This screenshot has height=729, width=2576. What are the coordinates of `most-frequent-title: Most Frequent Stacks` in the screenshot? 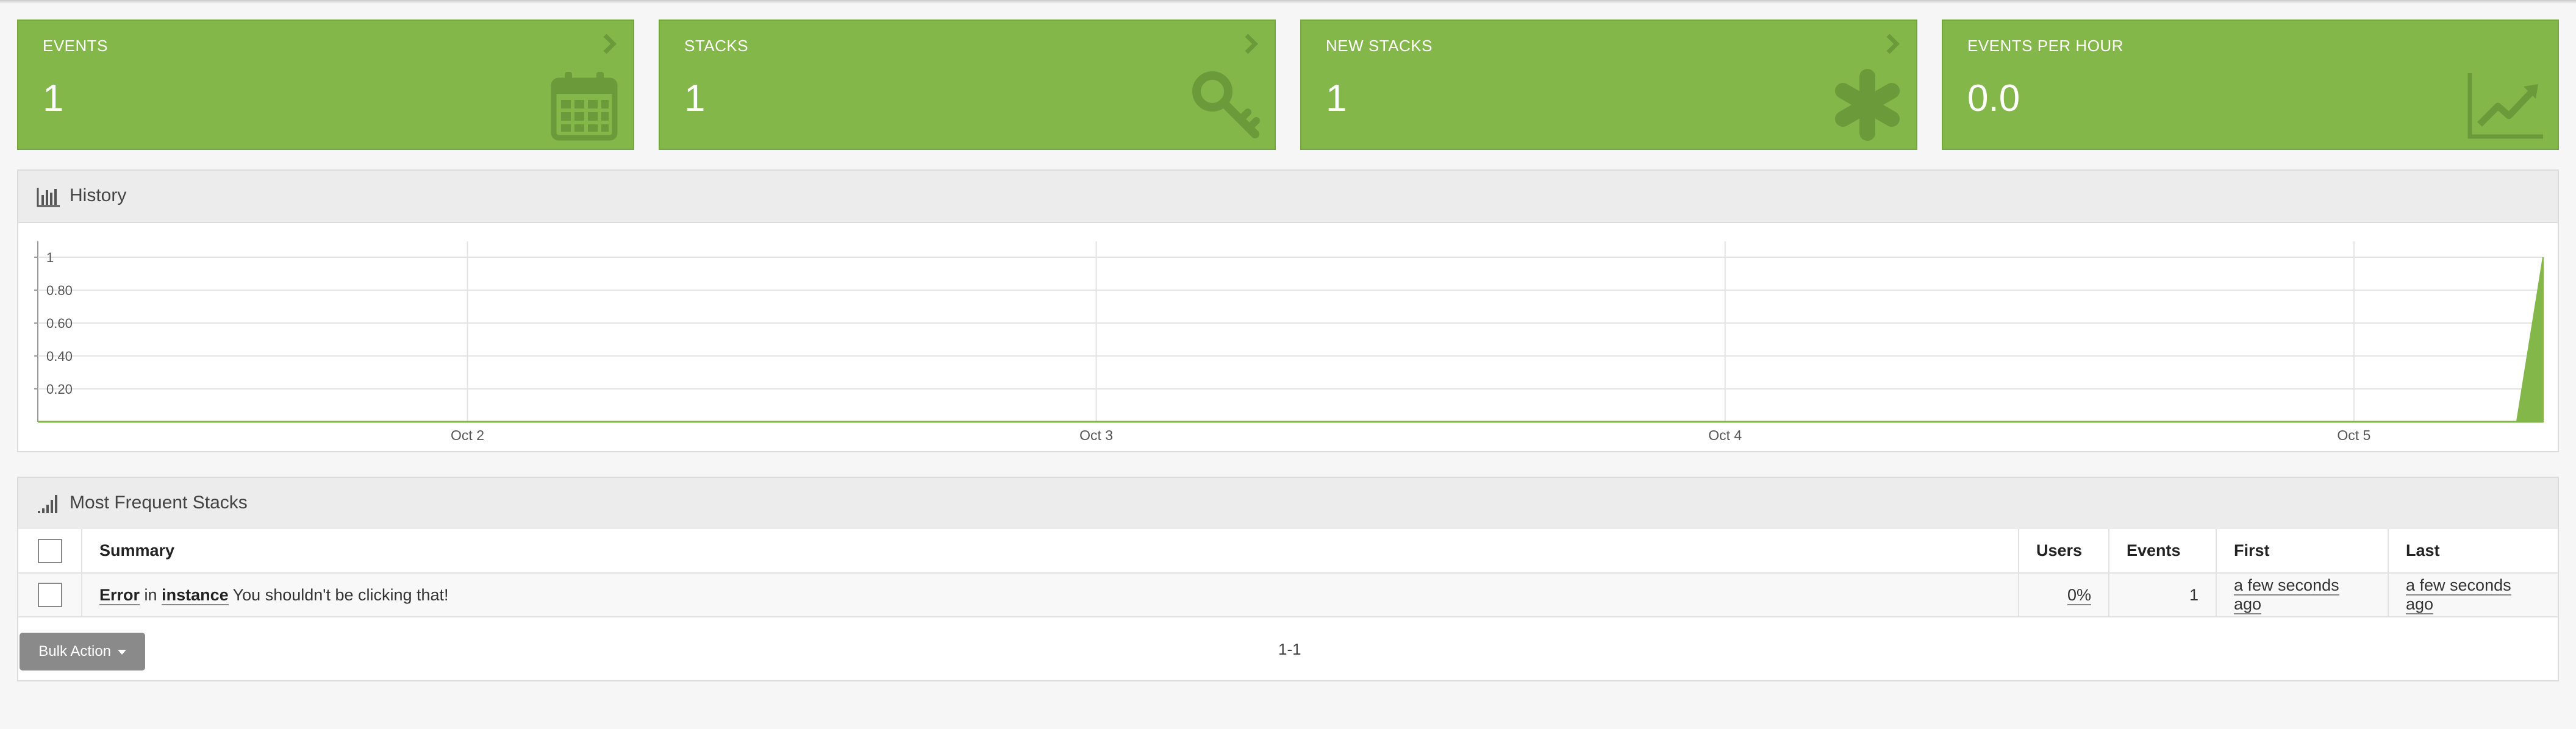 It's located at (159, 503).